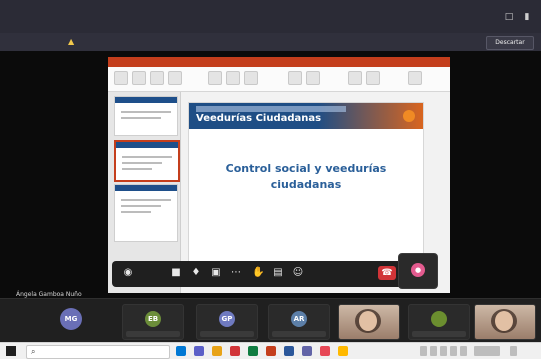 The image size is (541, 359). I want to click on recording-notice-banner: ▲ Descartar, so click(270, 42).